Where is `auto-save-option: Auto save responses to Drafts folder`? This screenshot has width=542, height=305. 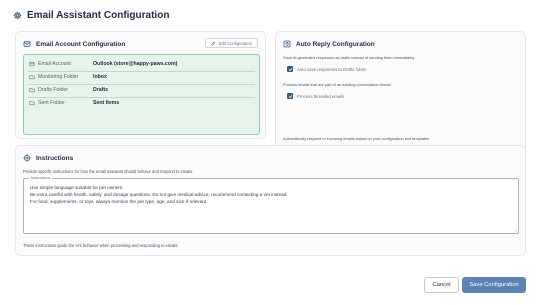 auto-save-option: Auto save responses to Drafts folder is located at coordinates (327, 69).